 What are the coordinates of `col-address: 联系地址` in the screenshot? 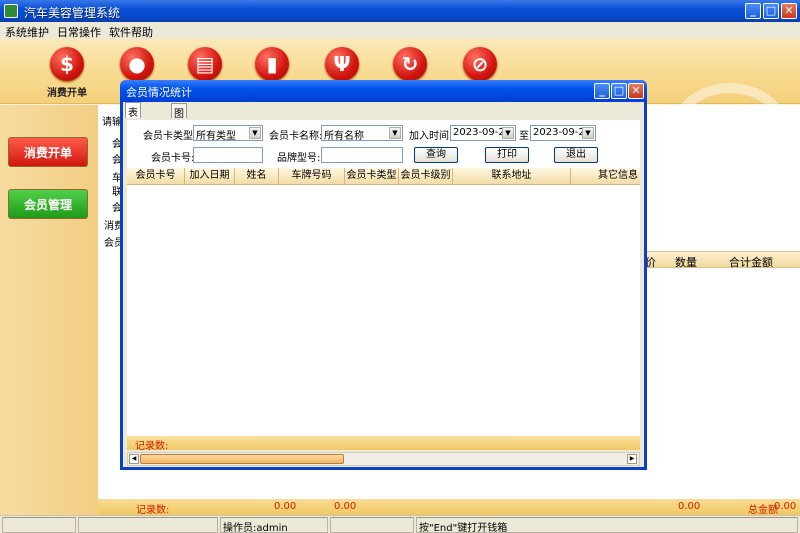 It's located at (512, 176).